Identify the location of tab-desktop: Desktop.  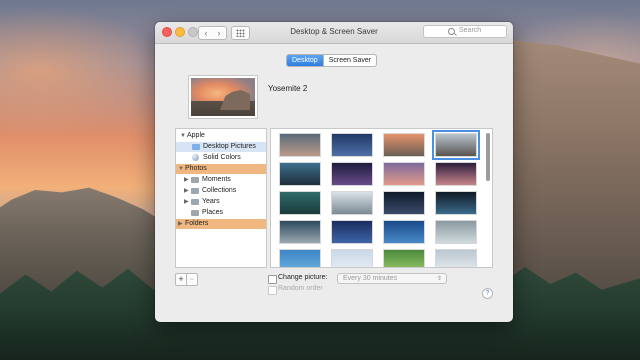
(305, 60).